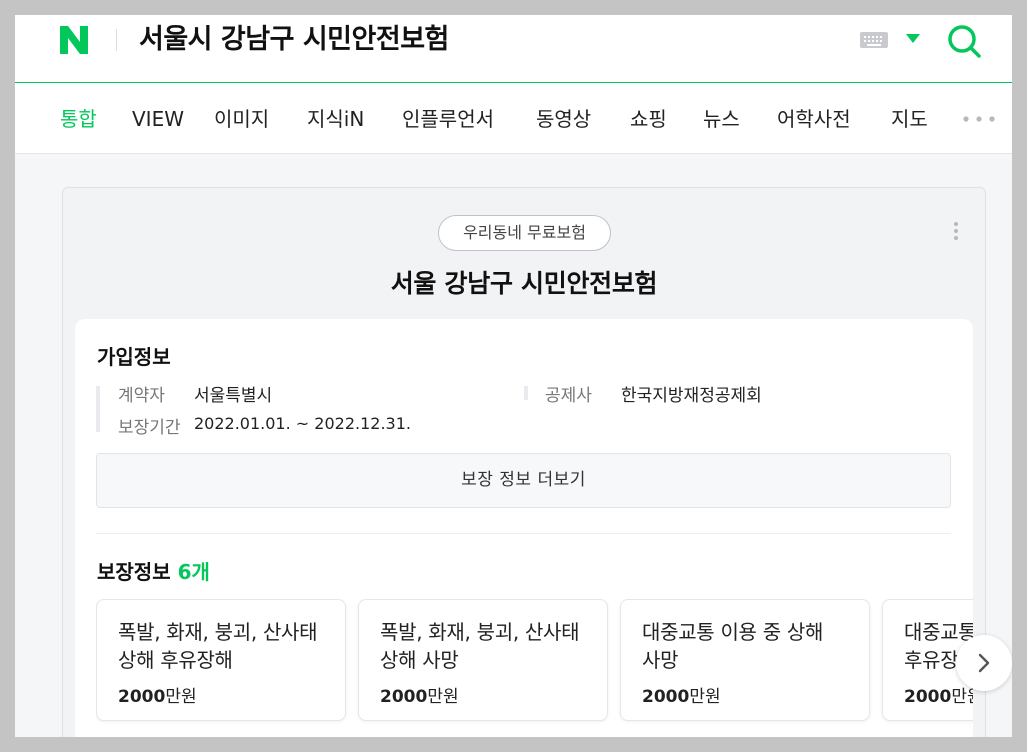 The image size is (1027, 752). What do you see at coordinates (513, 118) in the screenshot?
I see `search-tab-bar: 통합 VIEW 이미지 지식iN 인플루언서 동영상 쇼핑 뉴스 어학사전 지도` at bounding box center [513, 118].